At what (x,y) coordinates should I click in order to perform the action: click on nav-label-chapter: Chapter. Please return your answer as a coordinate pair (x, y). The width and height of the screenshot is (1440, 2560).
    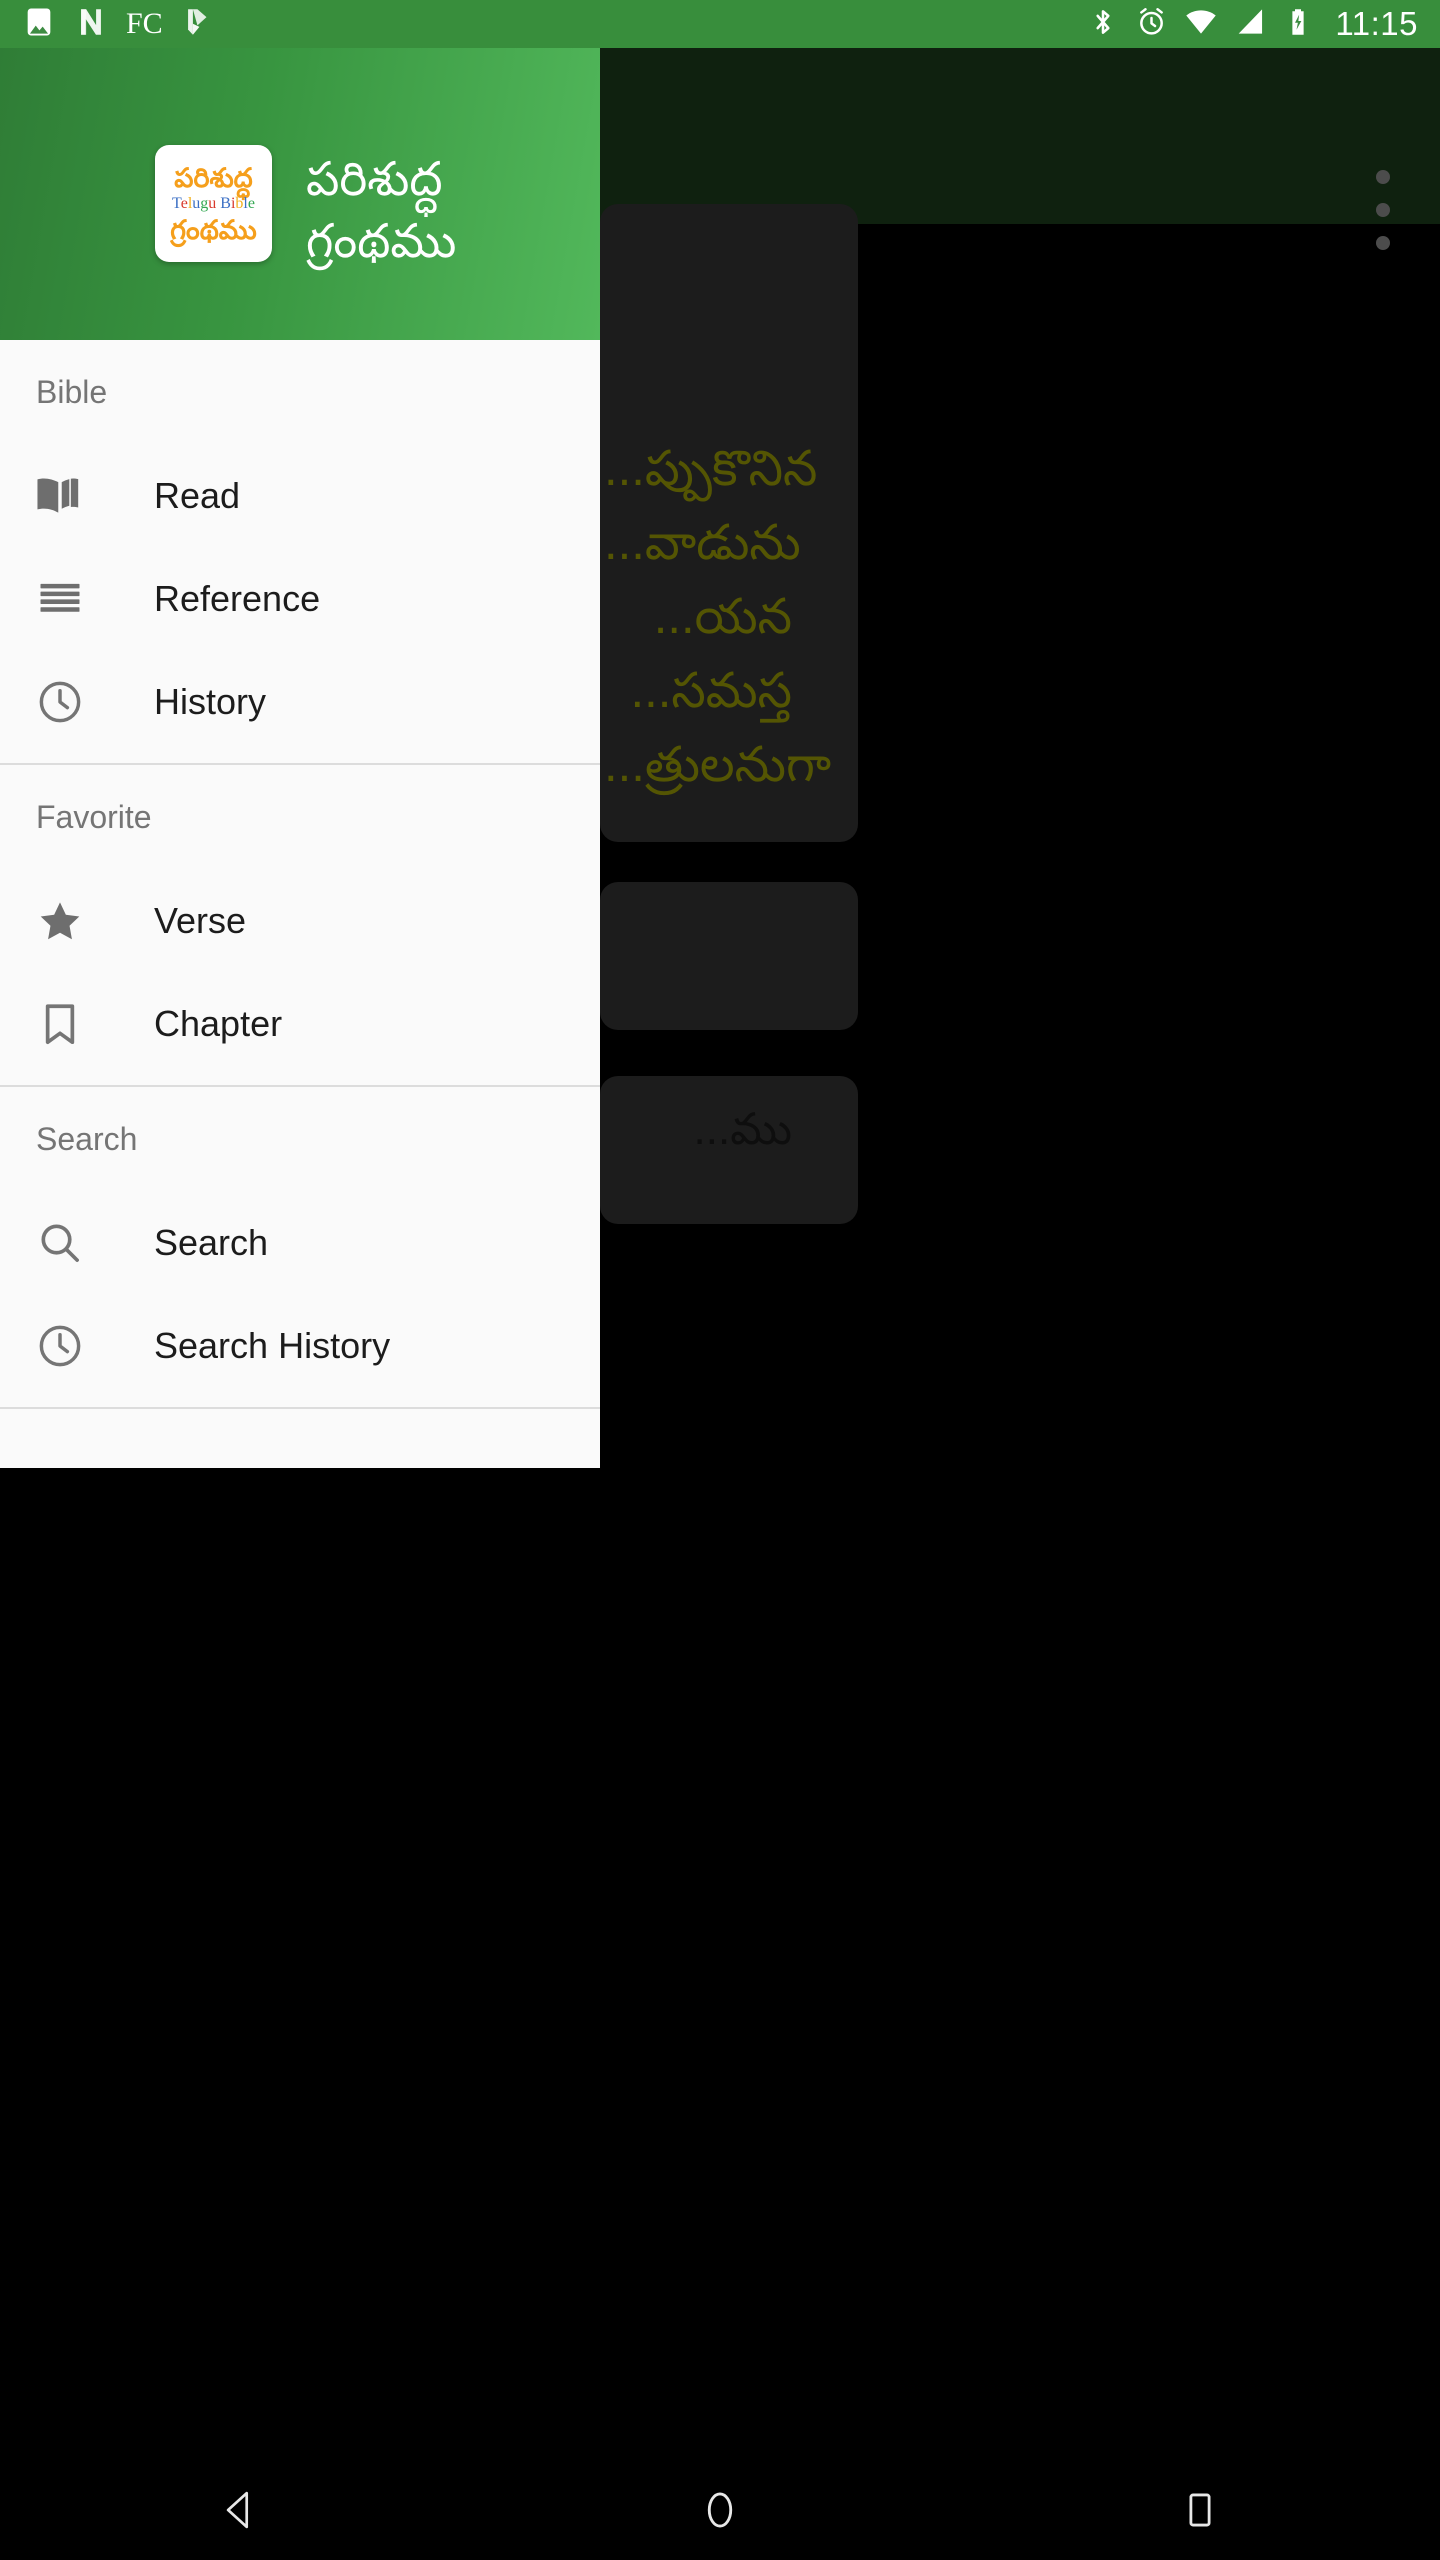
    Looking at the image, I should click on (218, 1023).